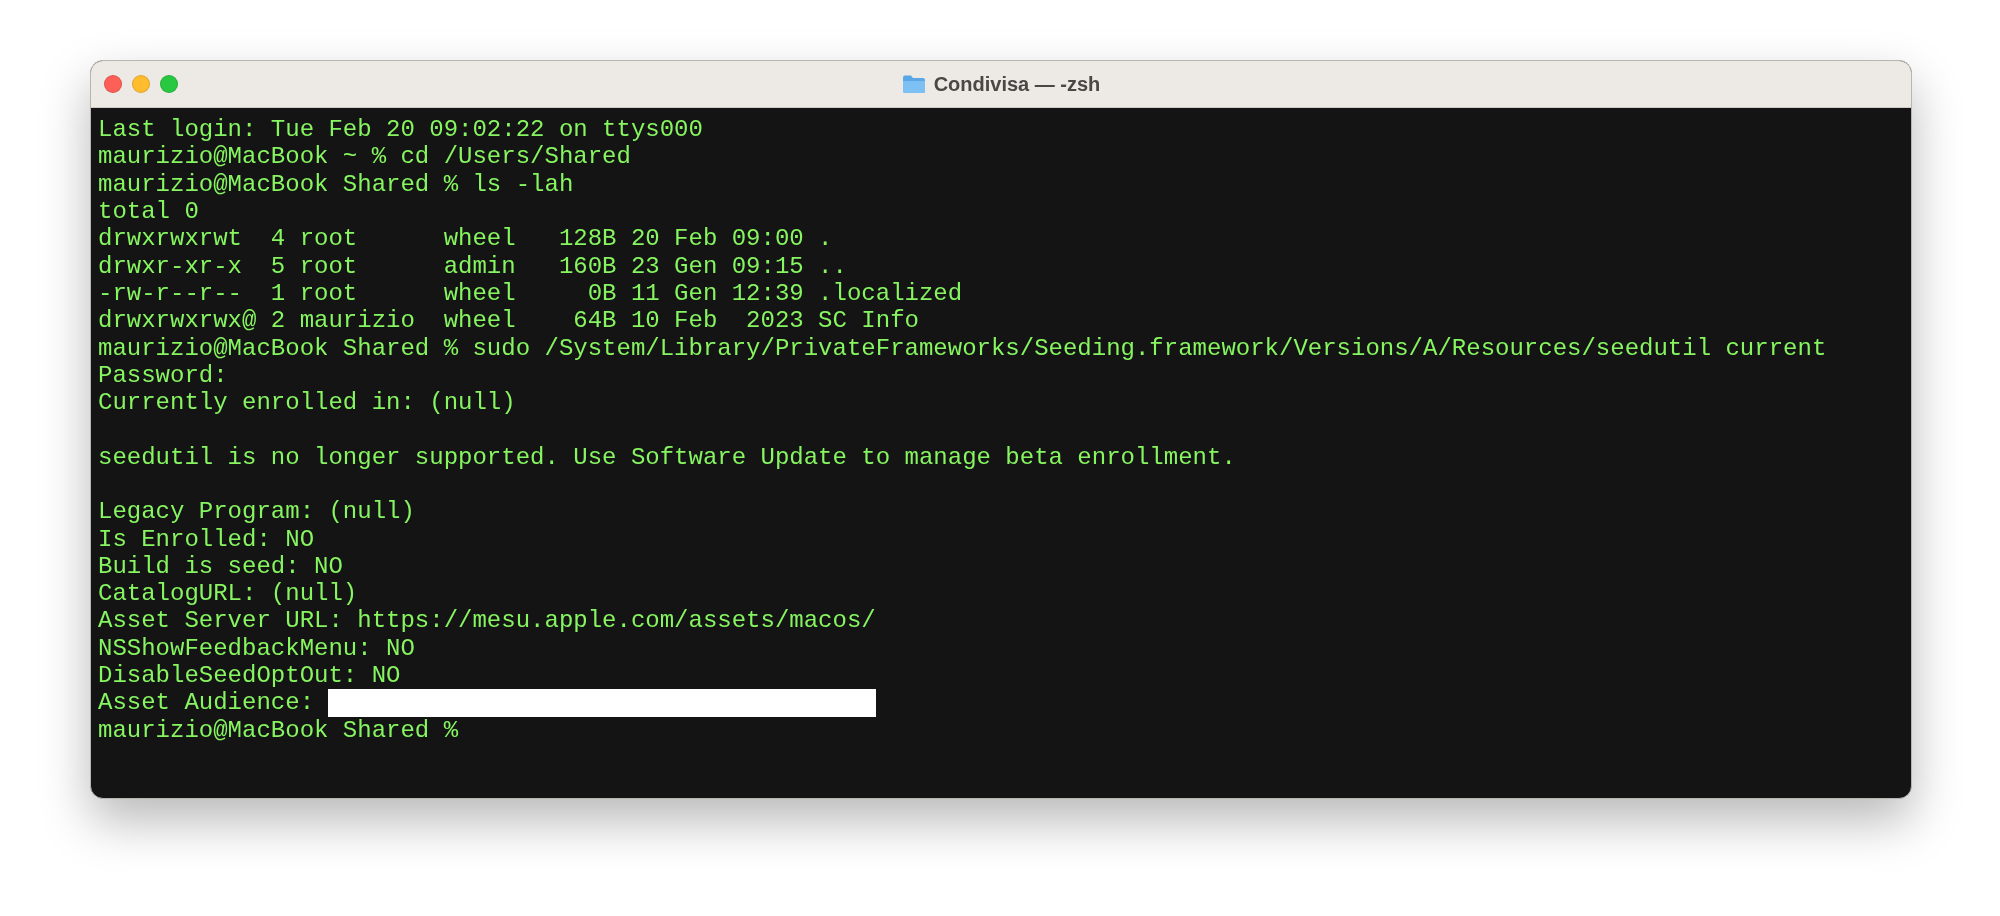 Image resolution: width=2000 pixels, height=916 pixels. I want to click on minimize-button, so click(141, 84).